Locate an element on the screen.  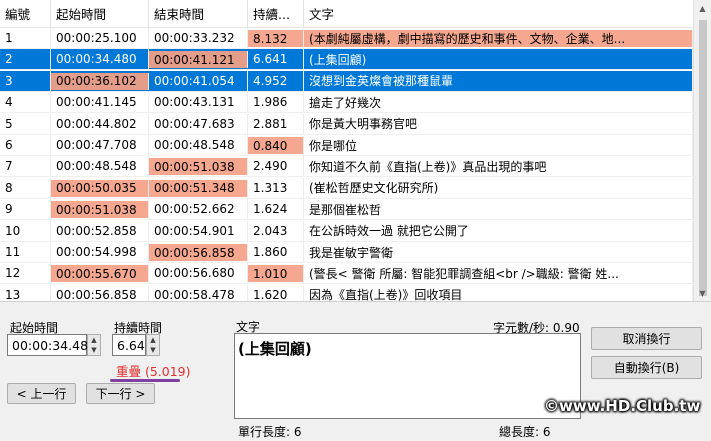
header-text: 文字 is located at coordinates (498, 13).